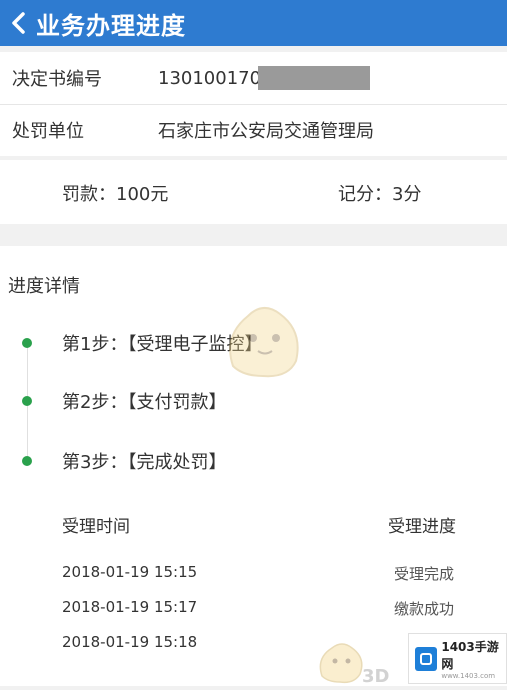 The width and height of the screenshot is (507, 690). What do you see at coordinates (253, 192) in the screenshot?
I see `fine-summary-card: 罚款：100元 记分：3分` at bounding box center [253, 192].